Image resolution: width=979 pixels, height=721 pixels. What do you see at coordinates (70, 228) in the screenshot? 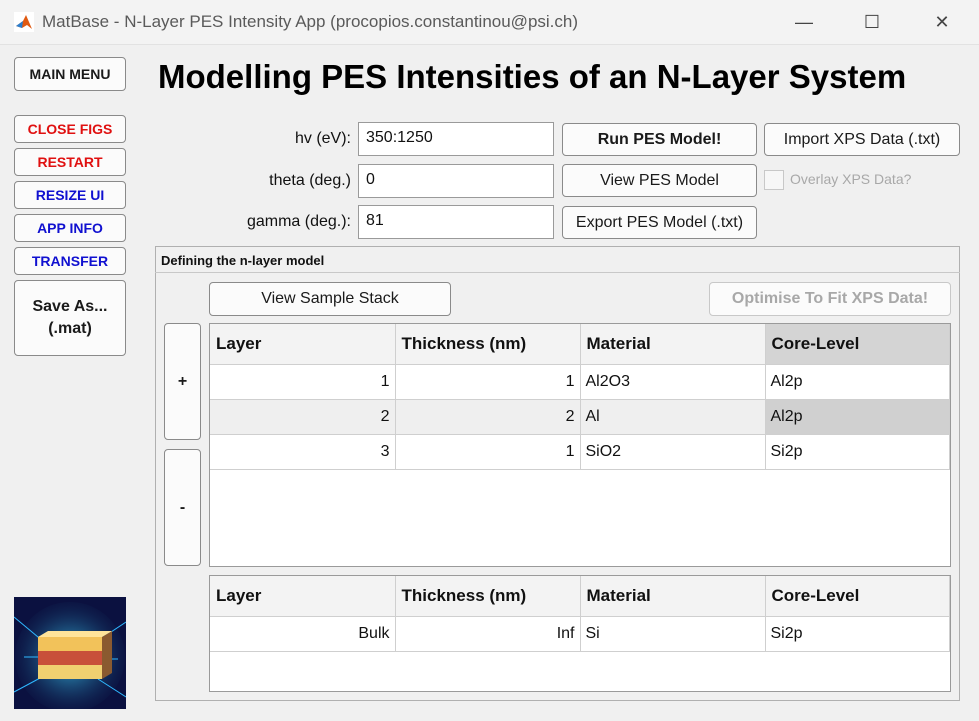
I see `app-info-button: APP INFO` at bounding box center [70, 228].